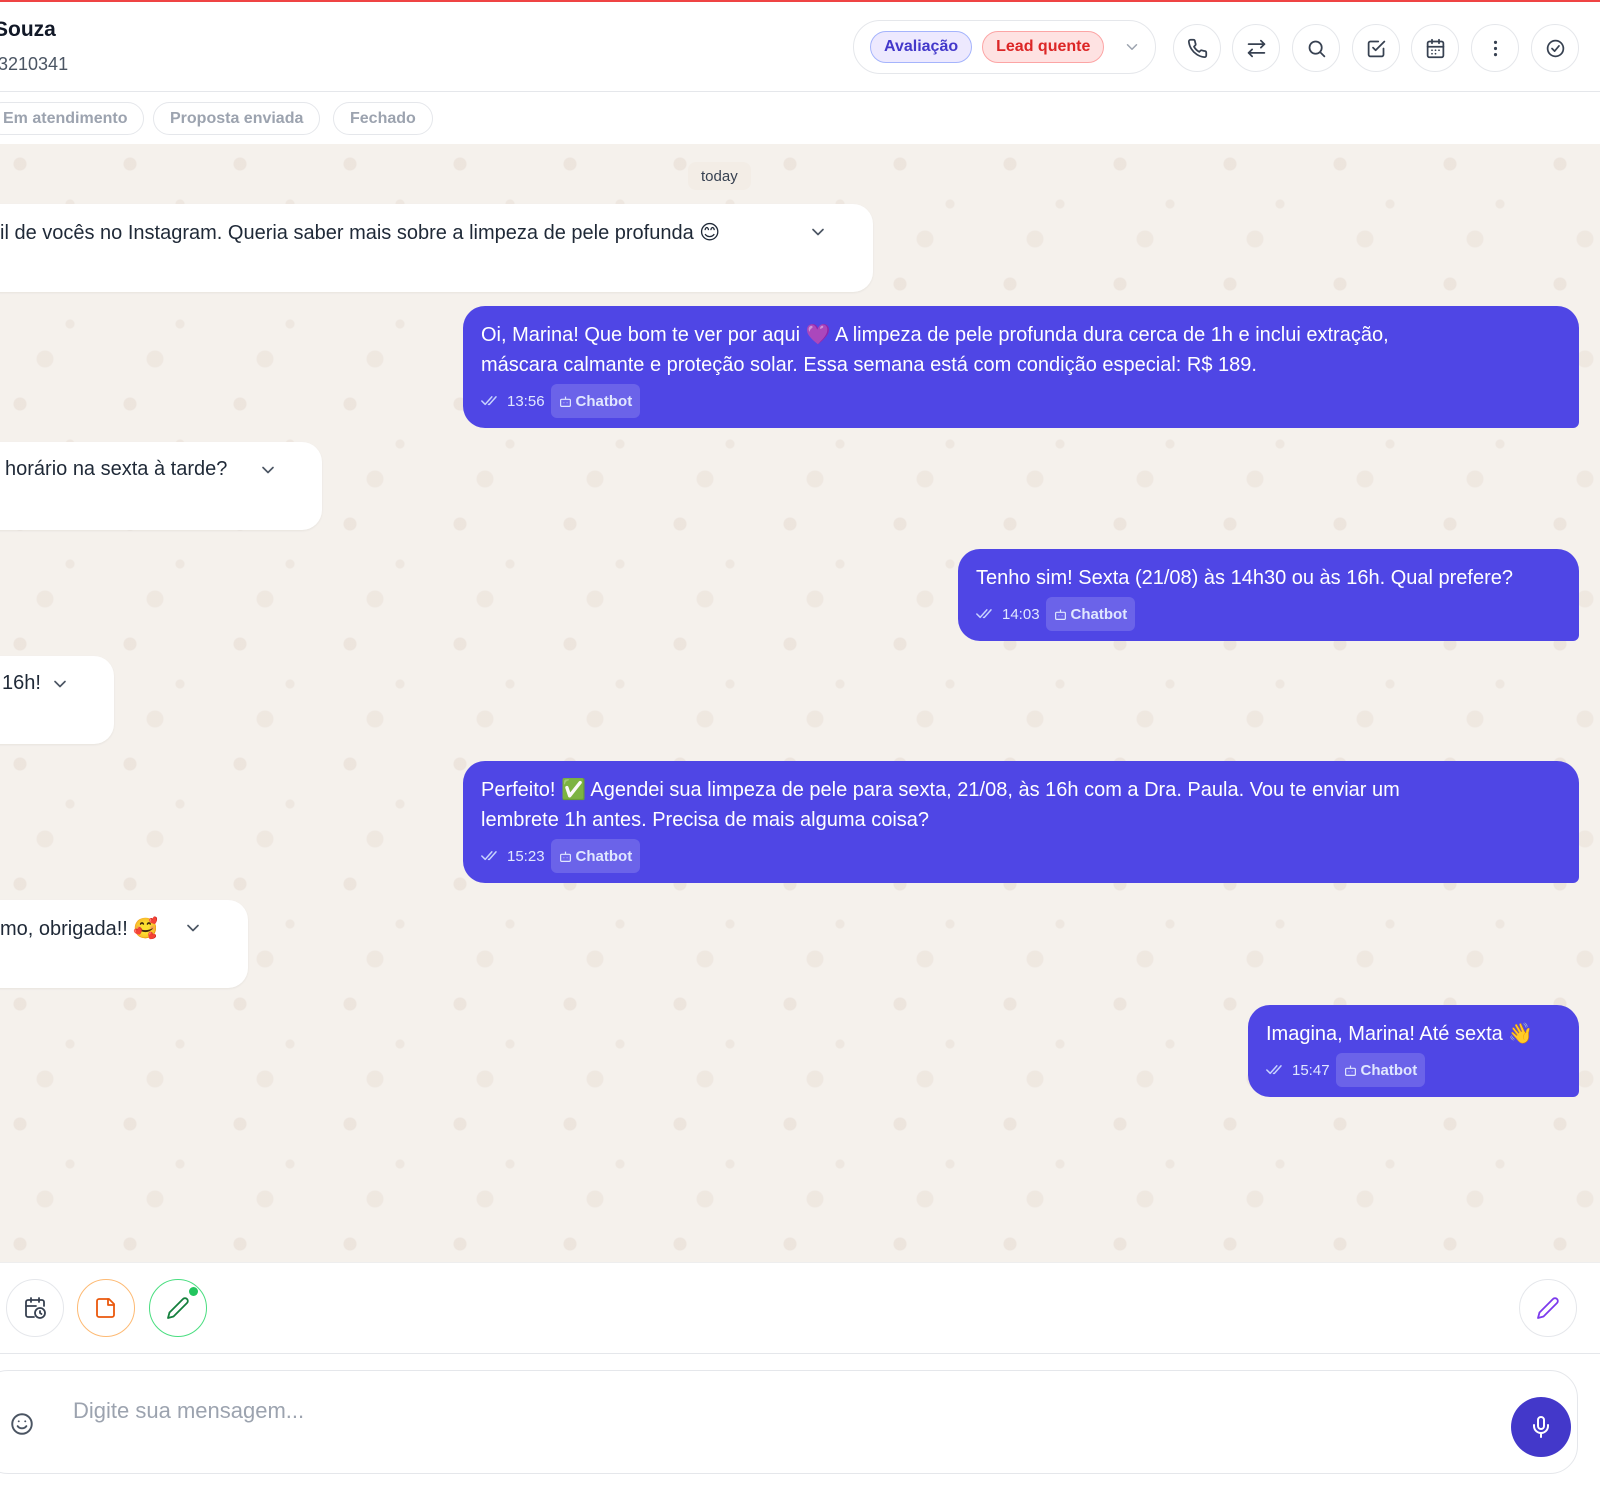 The image size is (1600, 1496). I want to click on edit-pencil-icon, so click(178, 1308).